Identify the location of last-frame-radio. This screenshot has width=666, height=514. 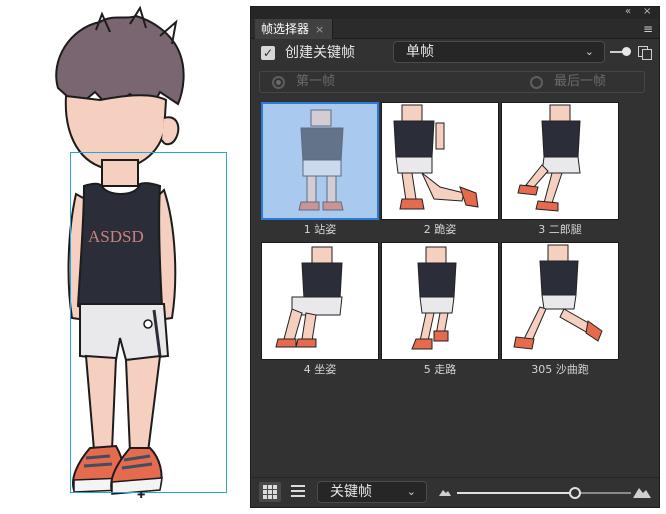
(536, 82).